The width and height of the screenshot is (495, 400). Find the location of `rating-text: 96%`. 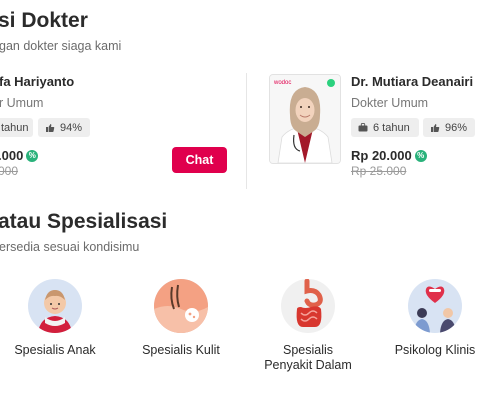

rating-text: 96% is located at coordinates (456, 127).